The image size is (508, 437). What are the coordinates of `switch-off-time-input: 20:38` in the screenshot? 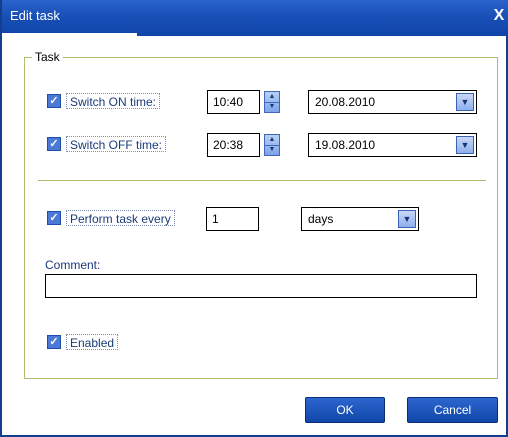 It's located at (233, 145).